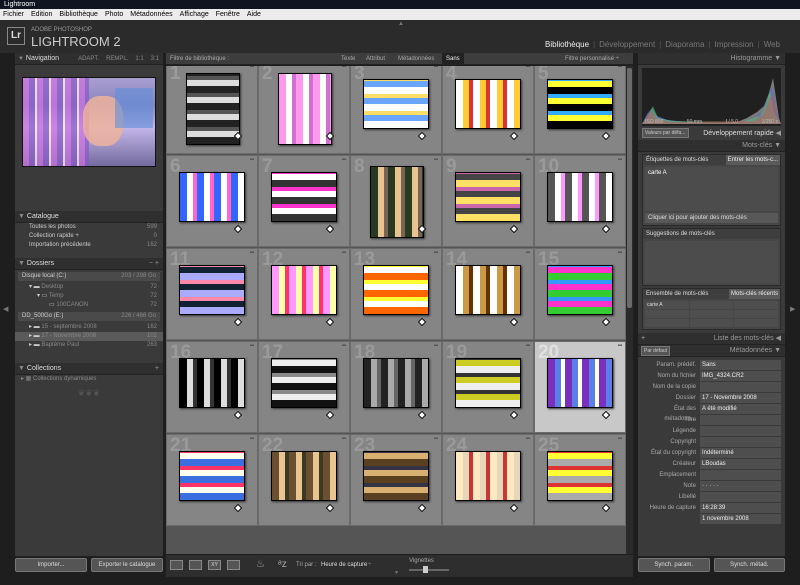 This screenshot has width=800, height=585. What do you see at coordinates (375, 59) in the screenshot?
I see `filter-attribute: Attribut` at bounding box center [375, 59].